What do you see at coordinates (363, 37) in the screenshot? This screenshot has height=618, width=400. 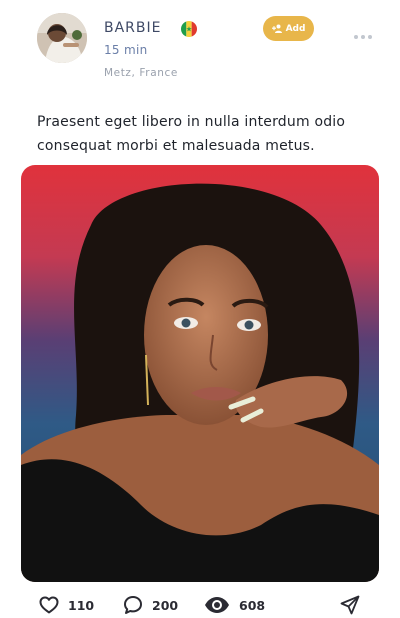 I see `more-options-button` at bounding box center [363, 37].